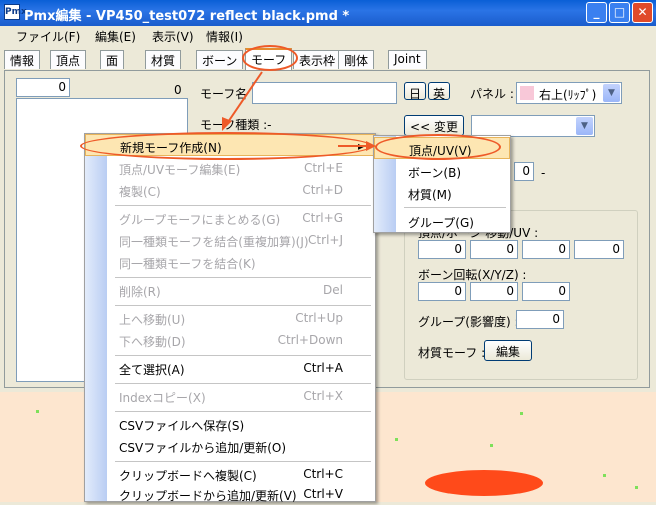 The height and width of the screenshot is (505, 656). What do you see at coordinates (371, 146) in the screenshot?
I see `annotation-arrow-head` at bounding box center [371, 146].